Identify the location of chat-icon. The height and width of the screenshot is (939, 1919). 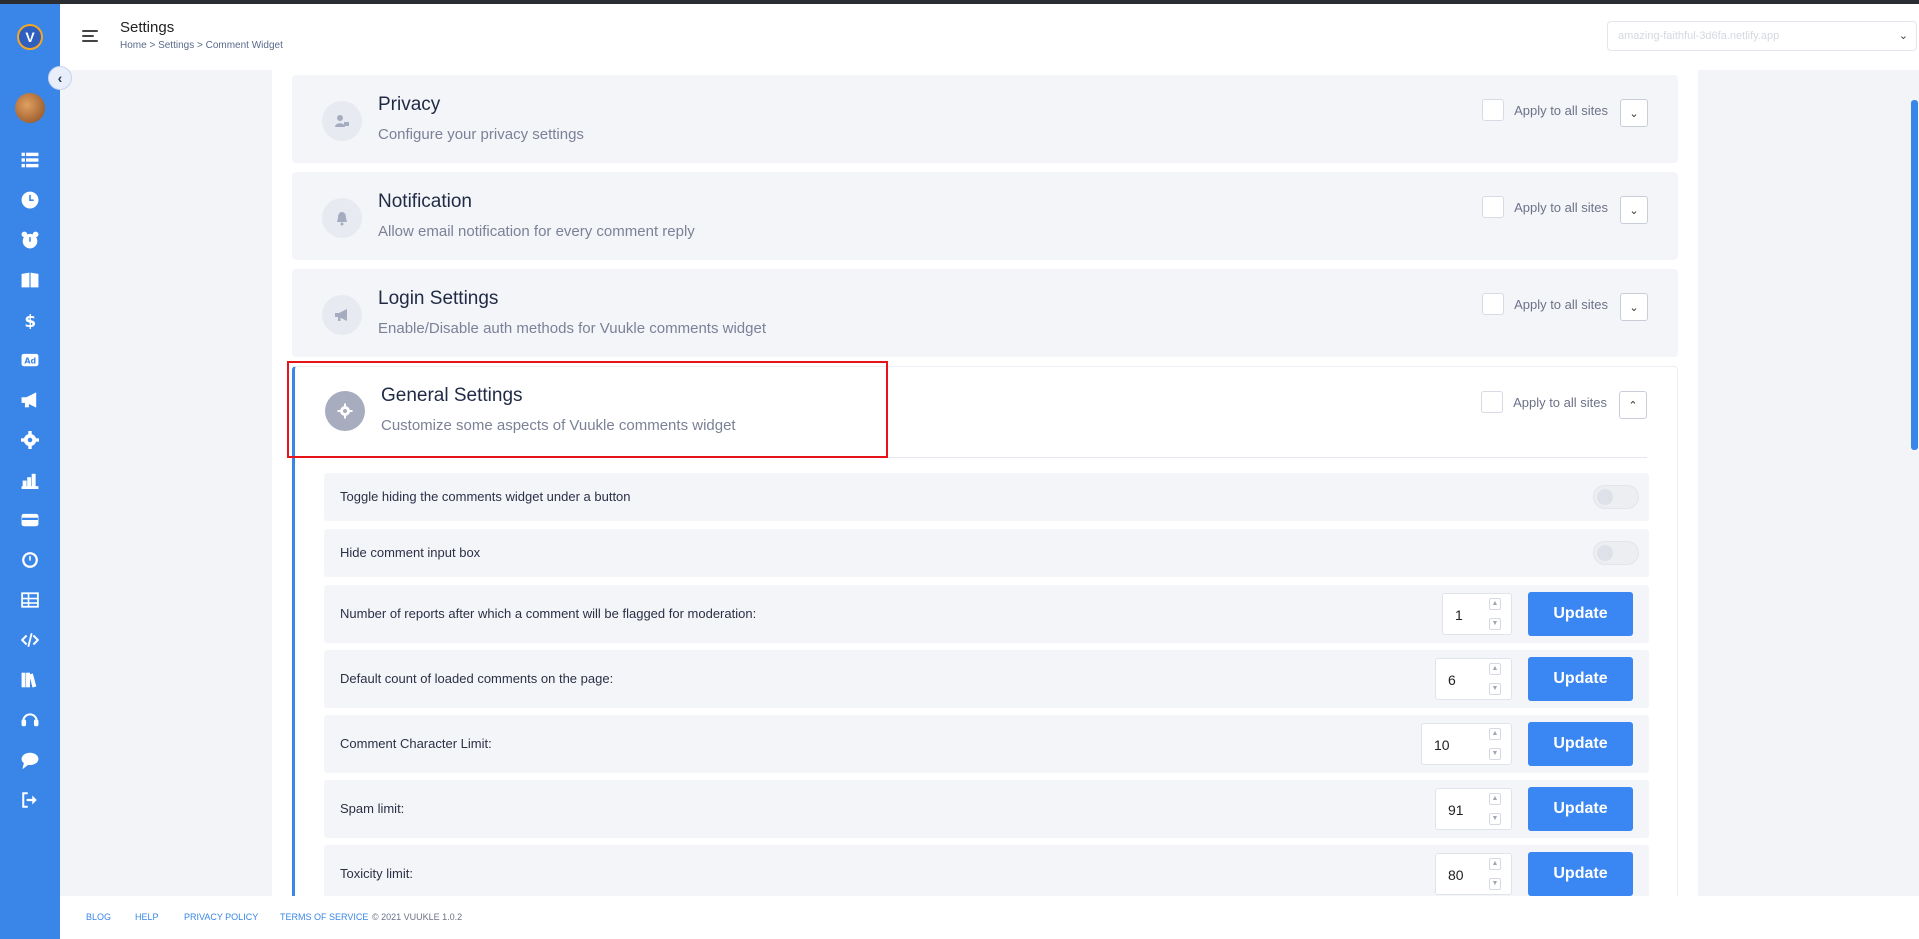
(30, 760).